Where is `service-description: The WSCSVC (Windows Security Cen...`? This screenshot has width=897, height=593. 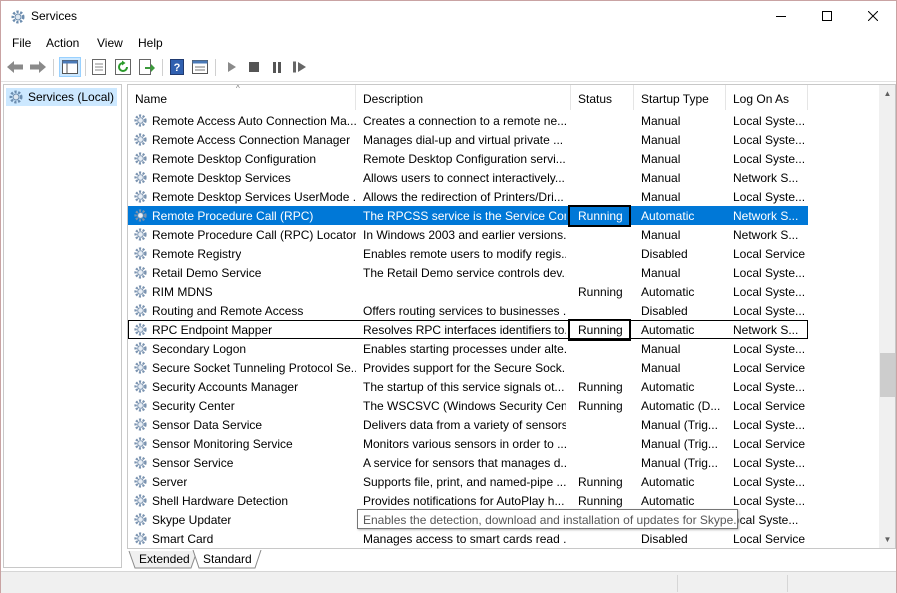
service-description: The WSCSVC (Windows Security Cen... is located at coordinates (464, 406).